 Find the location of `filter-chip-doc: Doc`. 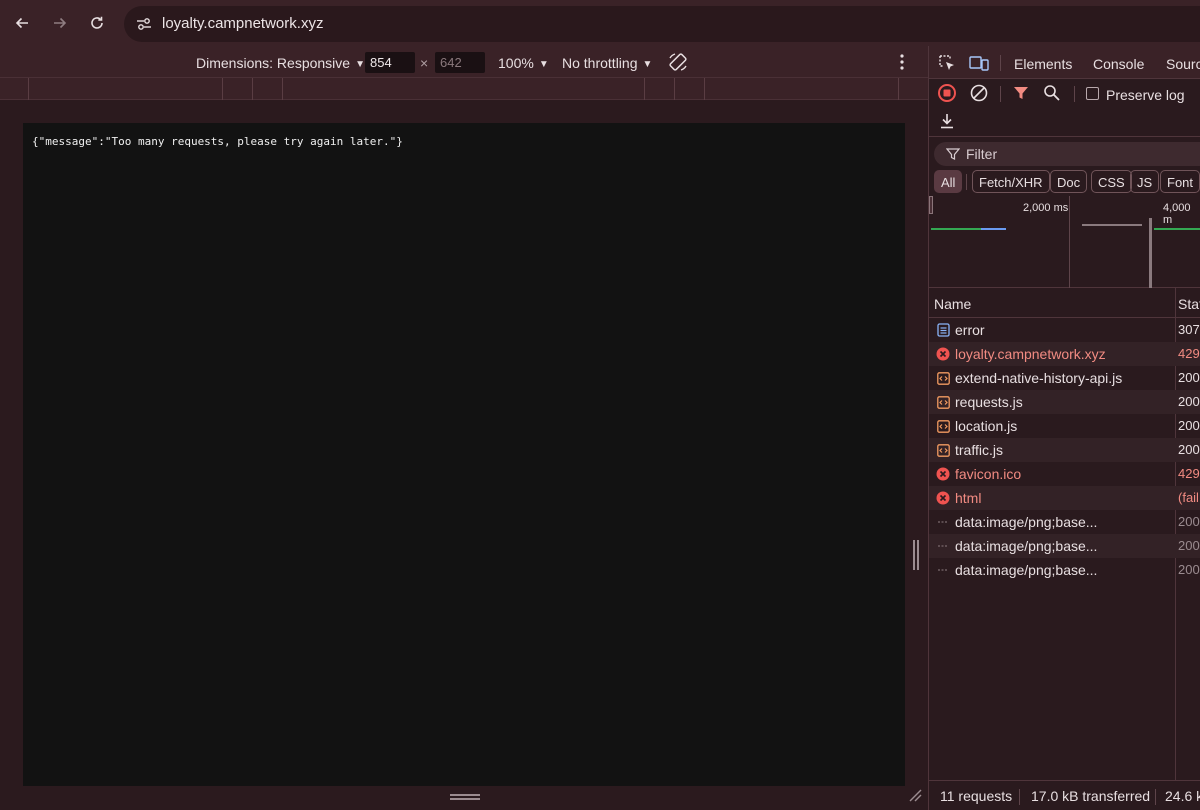

filter-chip-doc: Doc is located at coordinates (1069, 181).